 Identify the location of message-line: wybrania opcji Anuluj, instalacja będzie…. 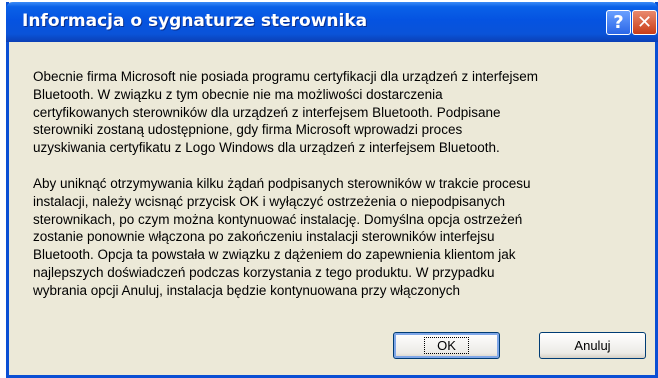
(246, 290).